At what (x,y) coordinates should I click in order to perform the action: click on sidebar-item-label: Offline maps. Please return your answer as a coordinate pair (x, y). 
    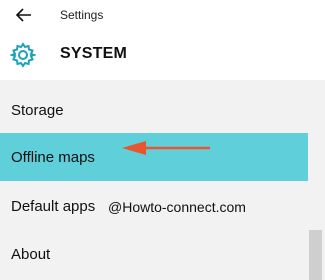
    Looking at the image, I should click on (53, 157).